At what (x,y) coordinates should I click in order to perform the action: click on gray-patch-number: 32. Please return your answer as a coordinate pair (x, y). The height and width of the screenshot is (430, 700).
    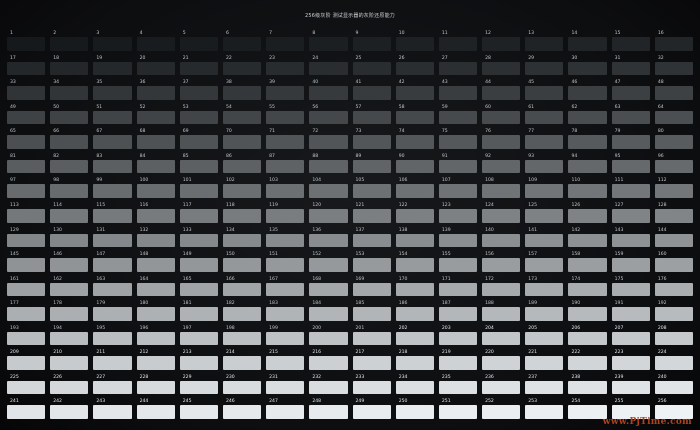
    Looking at the image, I should click on (660, 58).